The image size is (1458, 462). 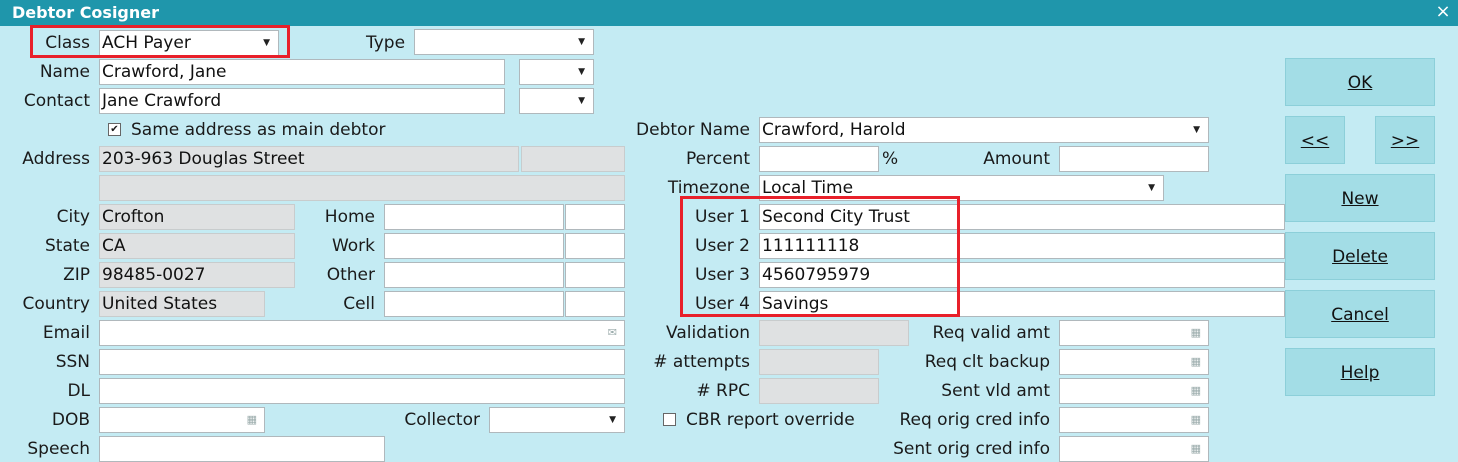 What do you see at coordinates (56, 159) in the screenshot?
I see `address-label: Address` at bounding box center [56, 159].